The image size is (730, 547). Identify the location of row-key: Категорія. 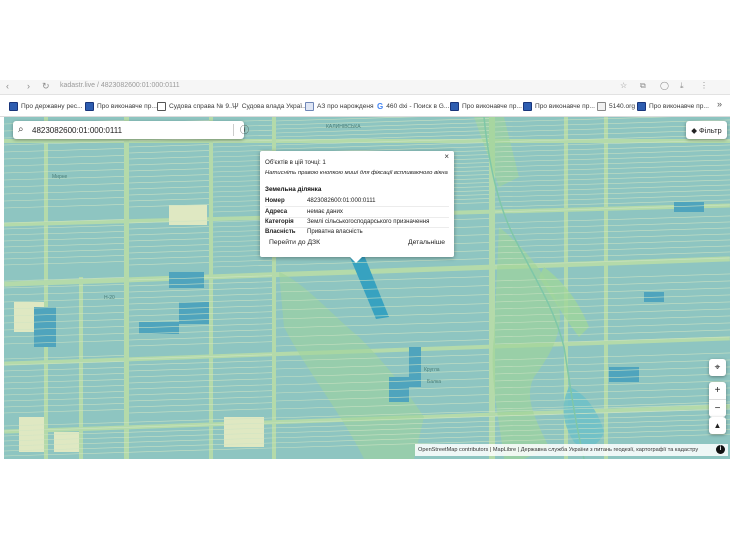
(279, 221).